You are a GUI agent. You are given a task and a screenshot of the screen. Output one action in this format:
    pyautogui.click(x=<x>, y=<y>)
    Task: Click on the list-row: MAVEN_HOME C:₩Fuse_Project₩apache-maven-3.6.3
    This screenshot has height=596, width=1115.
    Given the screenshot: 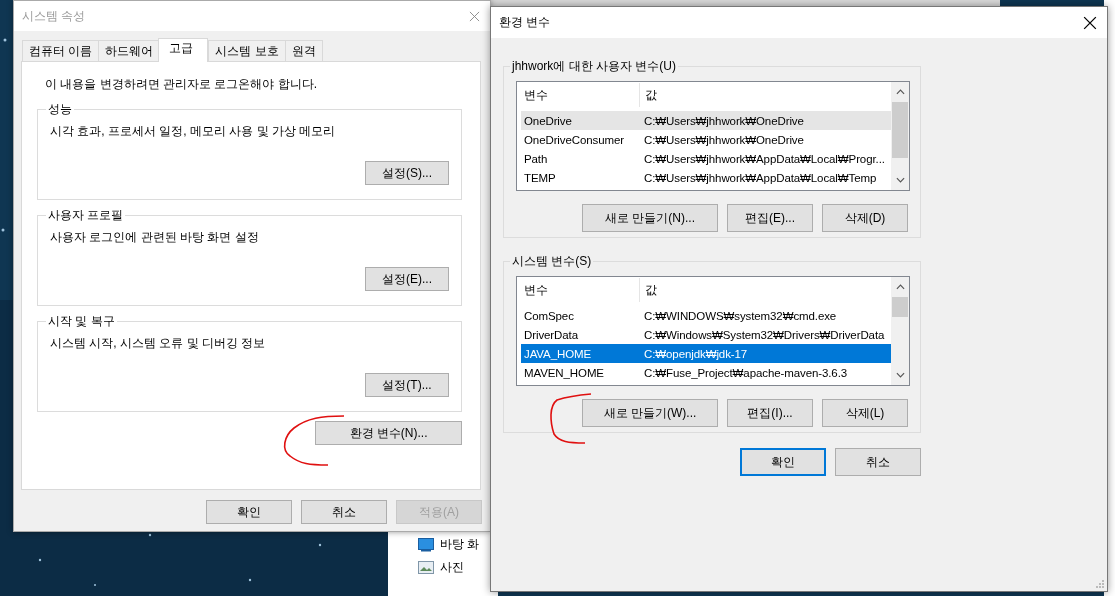 What is the action you would take?
    pyautogui.click(x=706, y=372)
    